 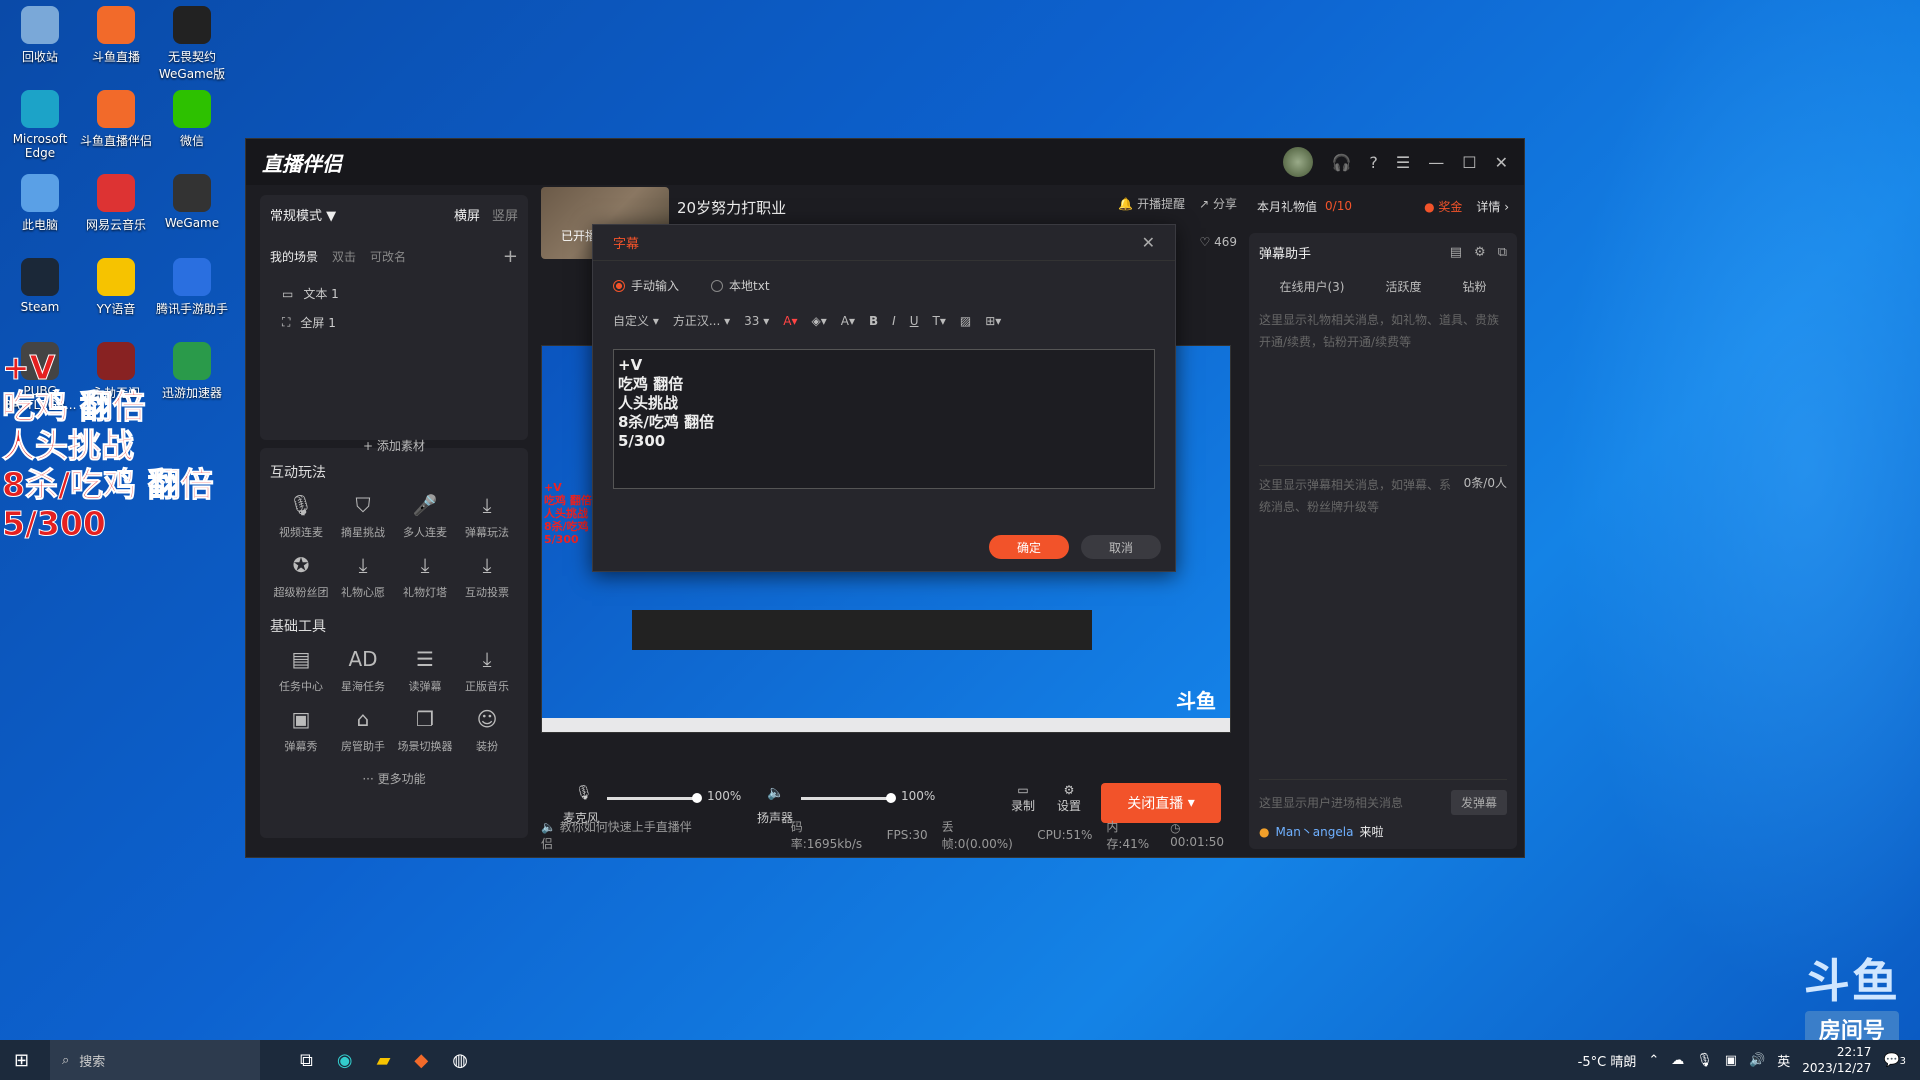 I want to click on avatar, so click(x=1298, y=162).